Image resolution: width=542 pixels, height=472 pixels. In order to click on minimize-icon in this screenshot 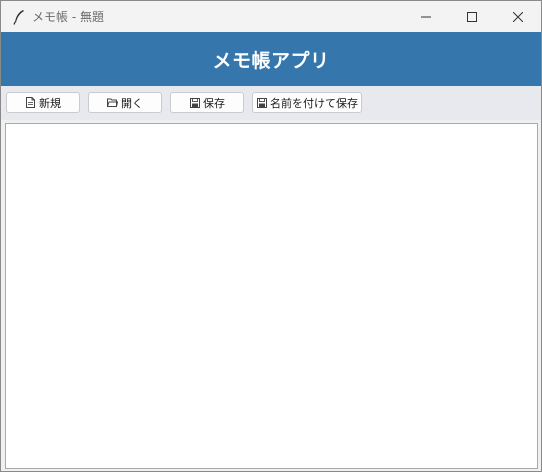, I will do `click(426, 16)`.